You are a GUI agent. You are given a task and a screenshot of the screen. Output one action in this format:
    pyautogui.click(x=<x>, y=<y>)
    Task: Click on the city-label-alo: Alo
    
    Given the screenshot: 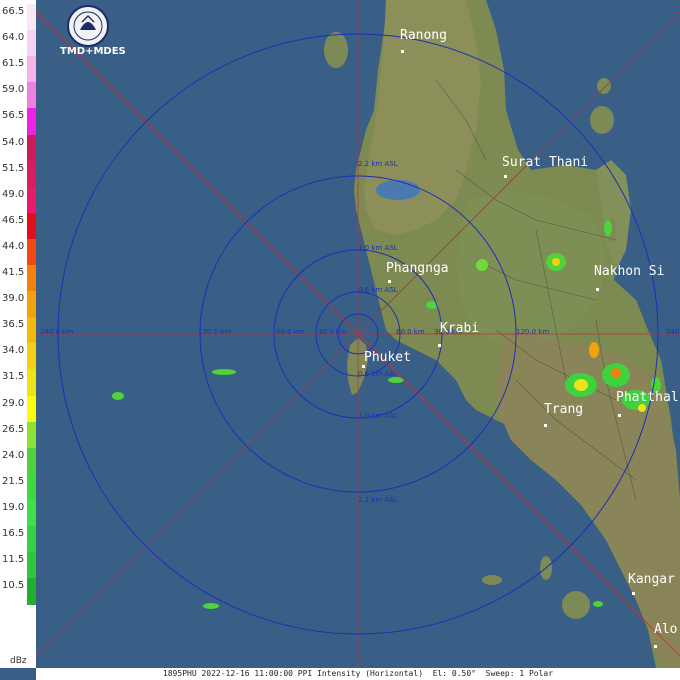 What is the action you would take?
    pyautogui.click(x=666, y=629)
    